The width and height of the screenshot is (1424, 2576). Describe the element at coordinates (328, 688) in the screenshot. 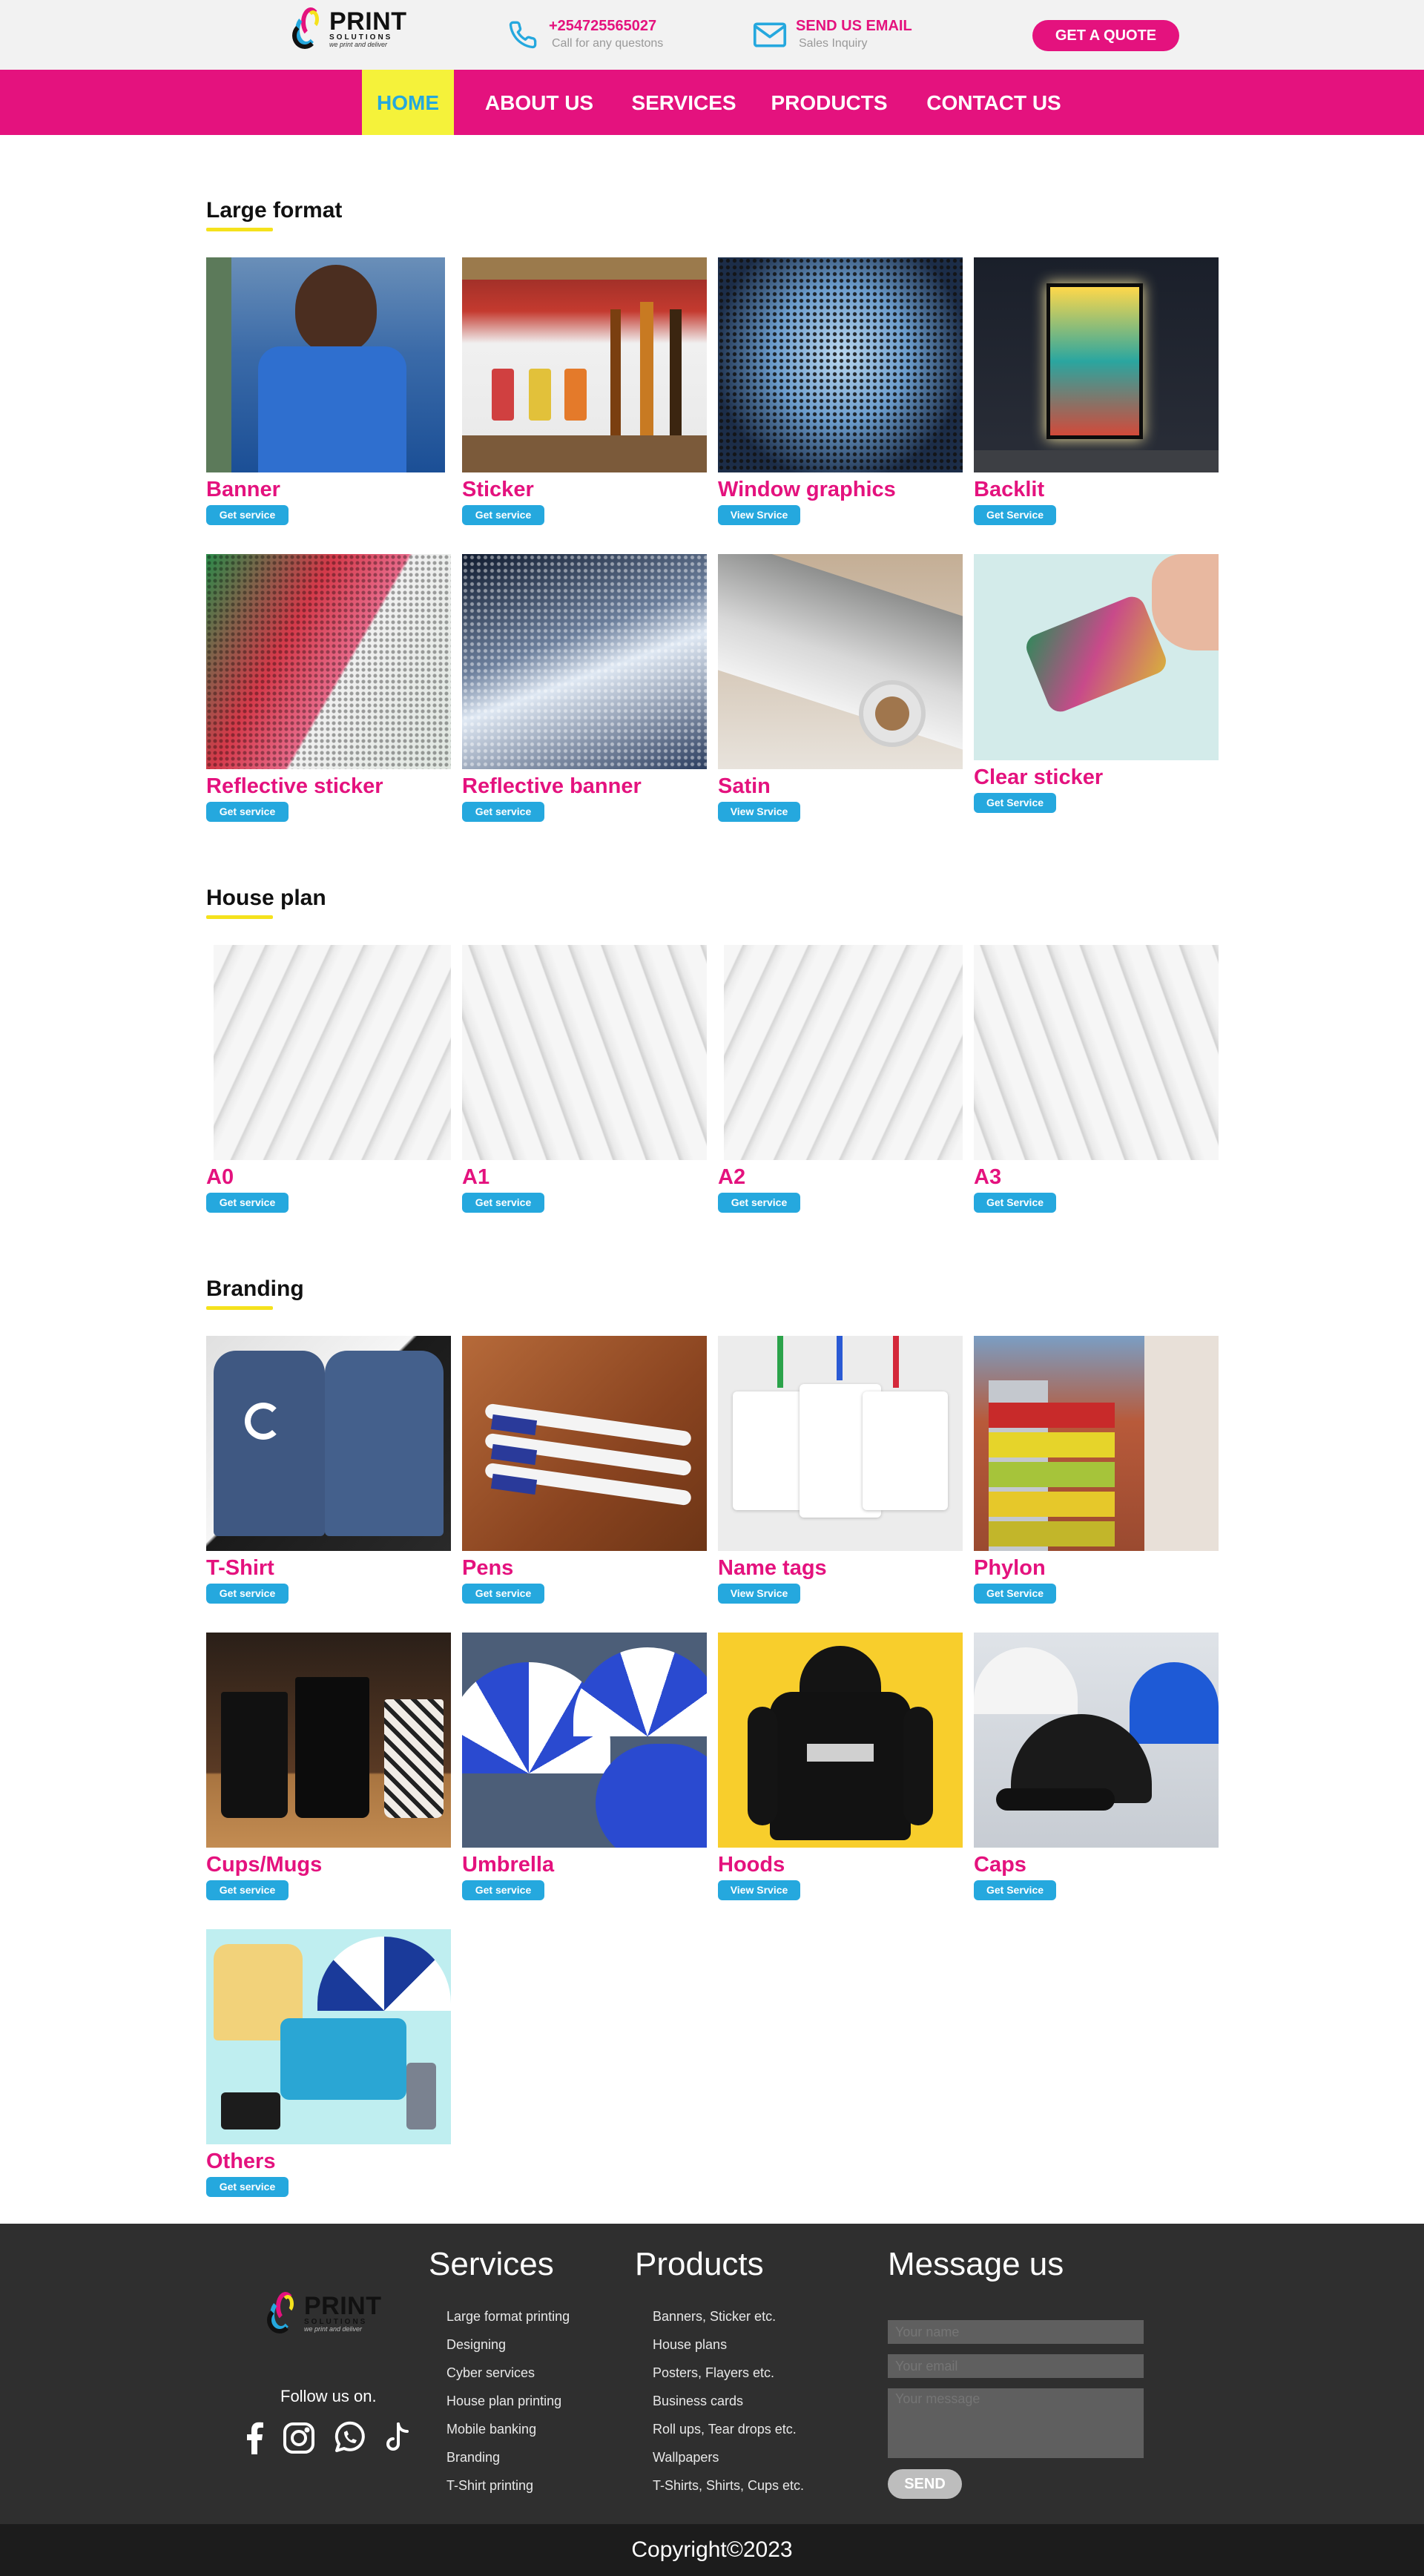

I see `service-card-reflective-sticker: Reflective sticker Get service` at that location.